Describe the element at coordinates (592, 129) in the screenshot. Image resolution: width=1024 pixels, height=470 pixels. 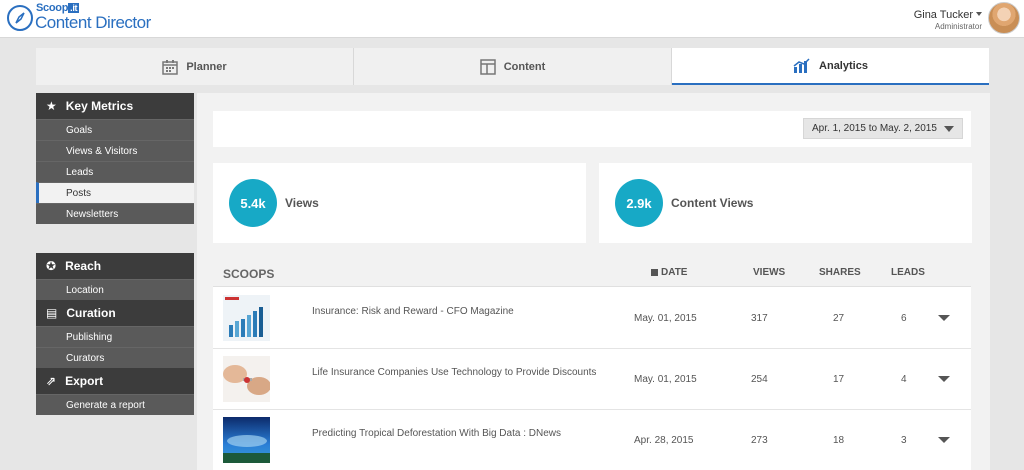
I see `date-bar: Apr. 1, 2015 to May. 2, 2015` at that location.